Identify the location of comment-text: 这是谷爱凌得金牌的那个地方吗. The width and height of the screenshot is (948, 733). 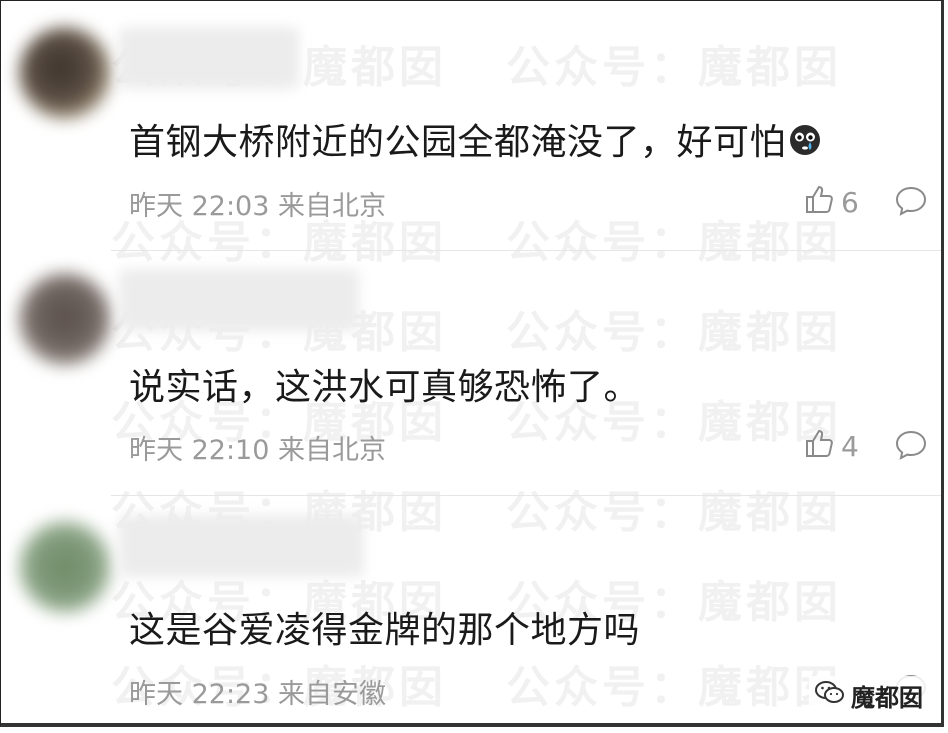
(384, 627).